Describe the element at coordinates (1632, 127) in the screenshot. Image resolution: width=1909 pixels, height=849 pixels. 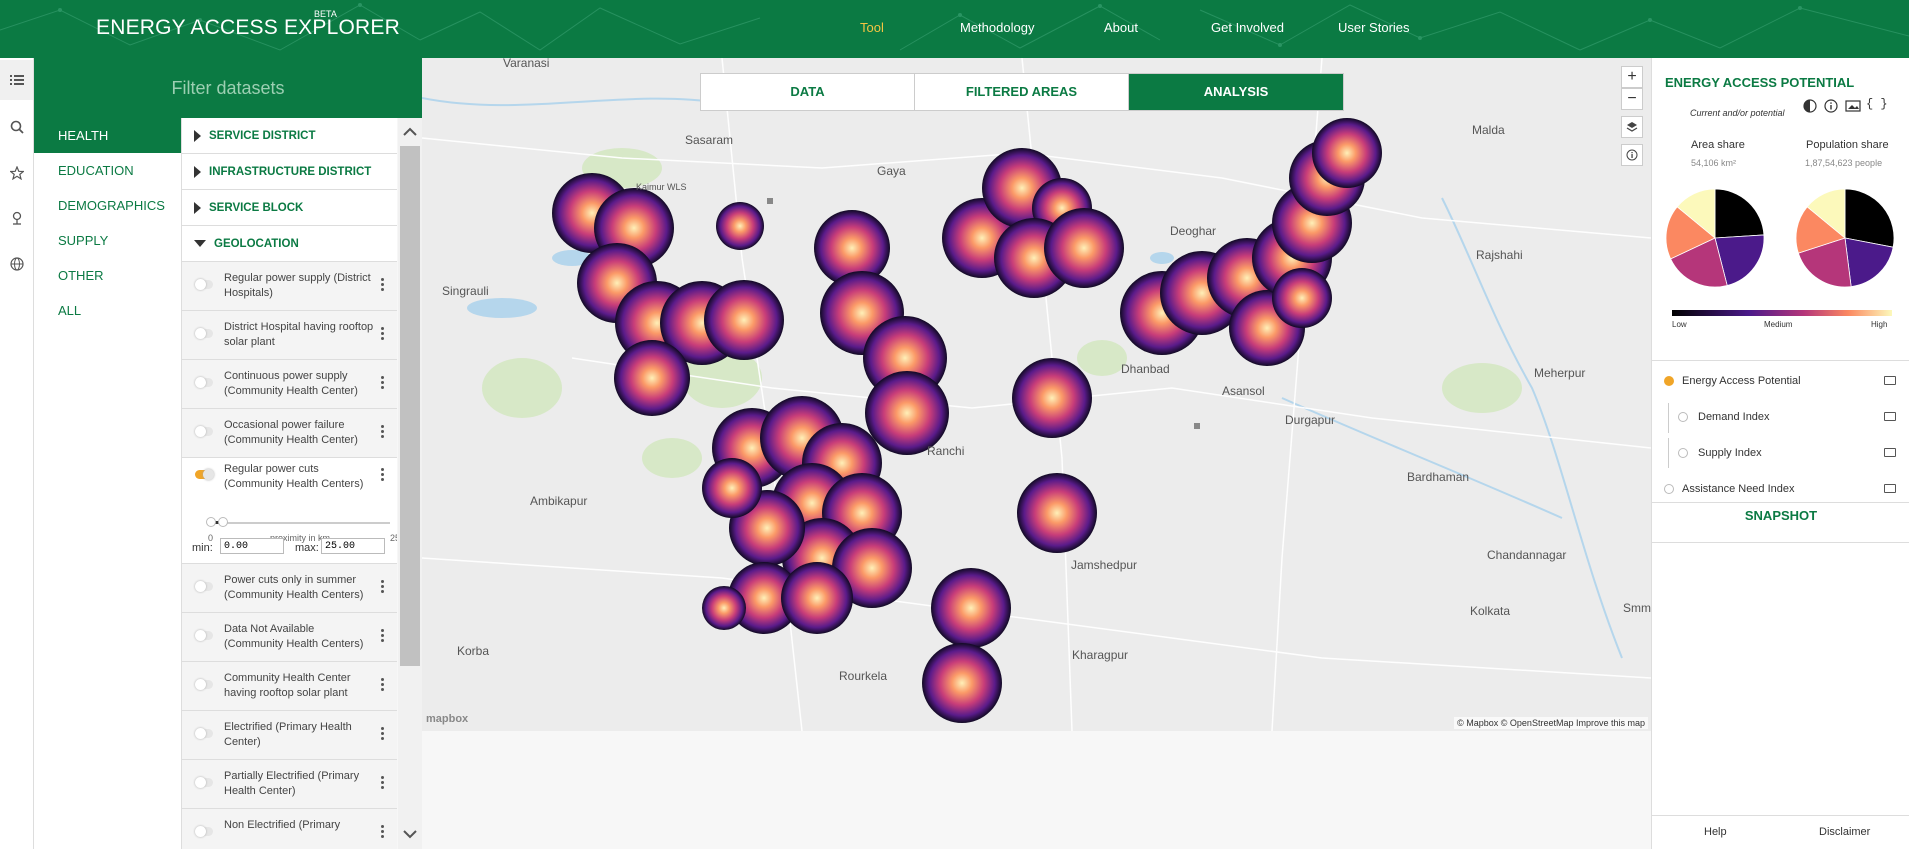
I see `layers-icon` at that location.